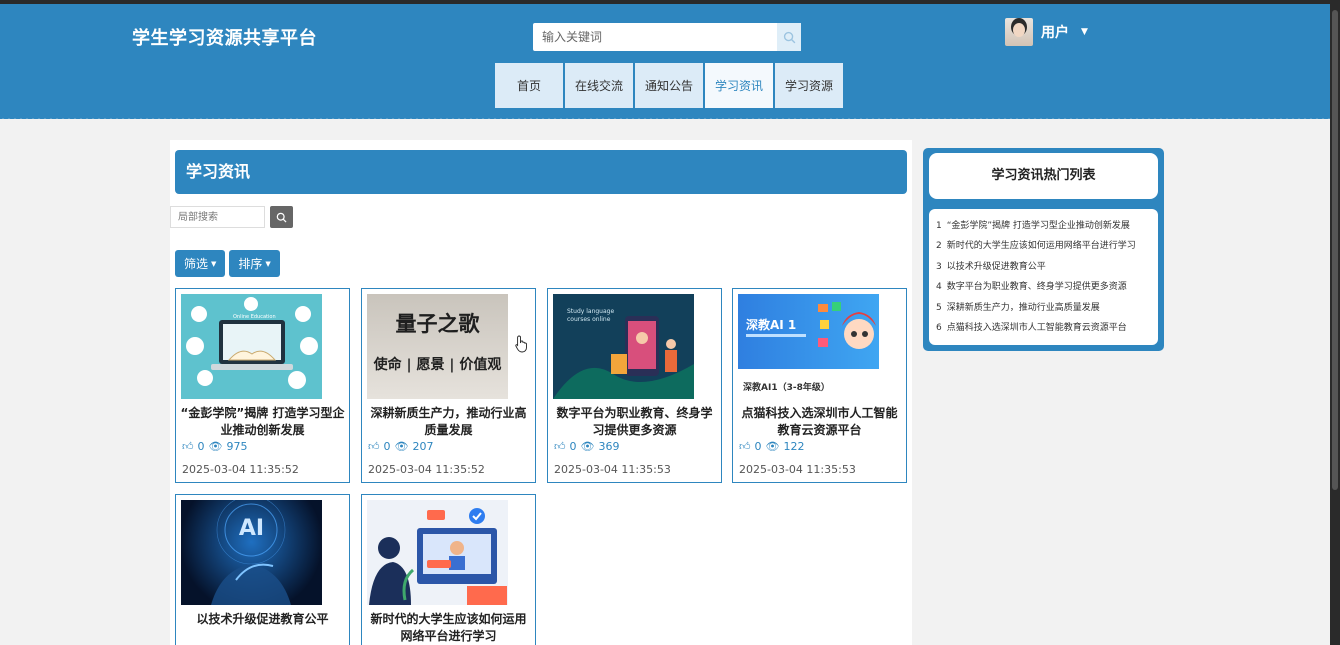  Describe the element at coordinates (609, 446) in the screenshot. I see `view-count: 369` at that location.